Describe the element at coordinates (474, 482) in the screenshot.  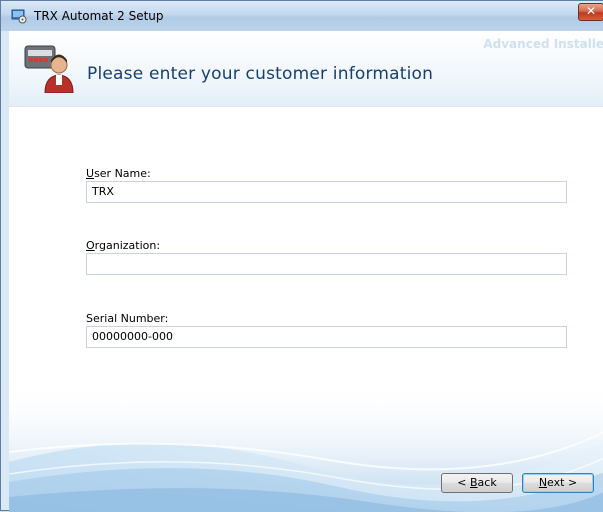
I see `back-button-accel: B` at that location.